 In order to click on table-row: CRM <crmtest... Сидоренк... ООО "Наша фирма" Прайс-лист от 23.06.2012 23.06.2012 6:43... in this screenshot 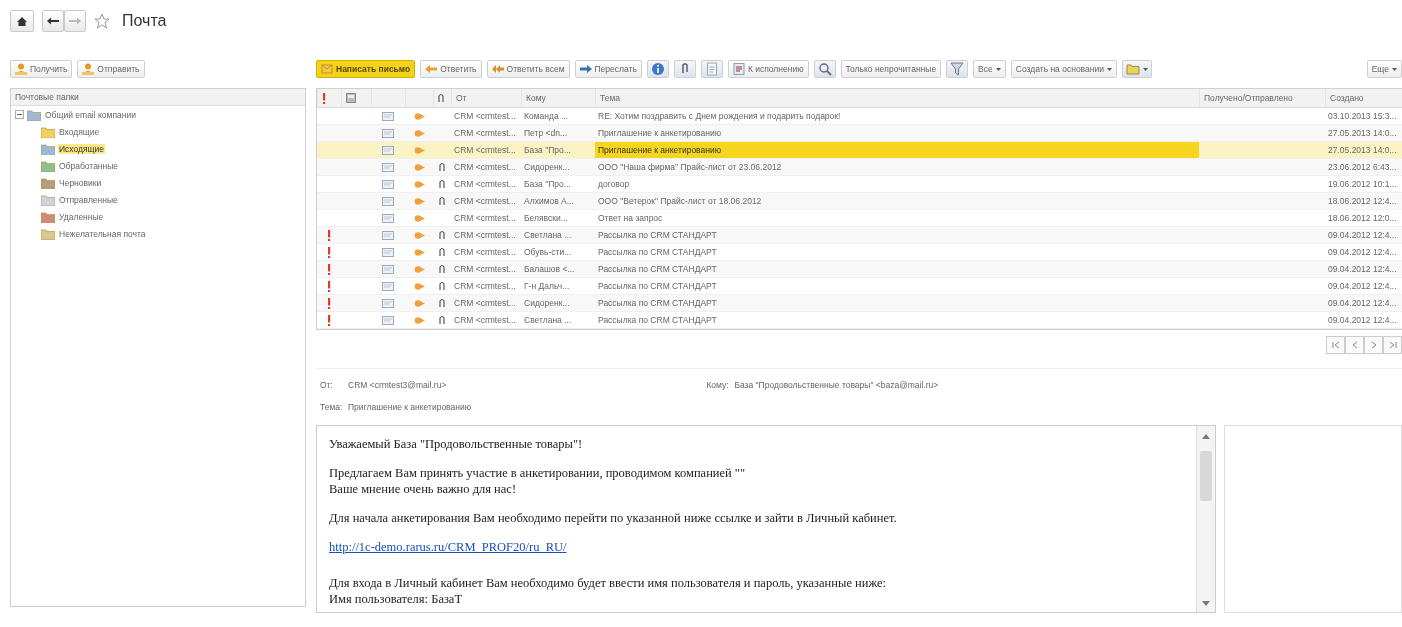, I will do `click(859, 167)`.